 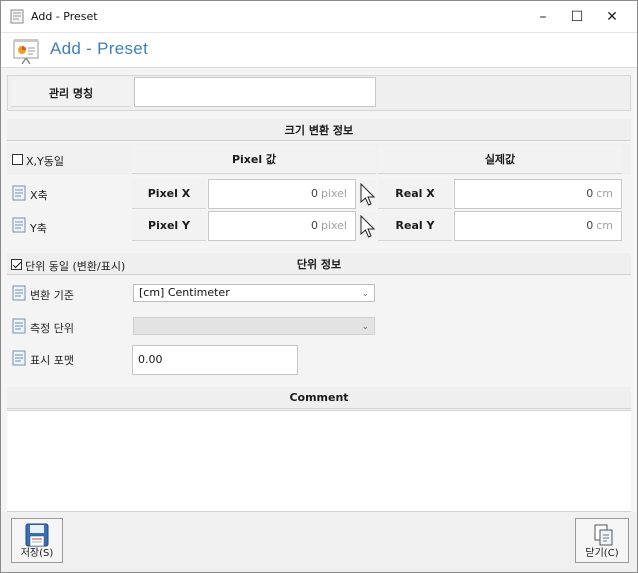 What do you see at coordinates (415, 226) in the screenshot?
I see `real-y-label: Real Y` at bounding box center [415, 226].